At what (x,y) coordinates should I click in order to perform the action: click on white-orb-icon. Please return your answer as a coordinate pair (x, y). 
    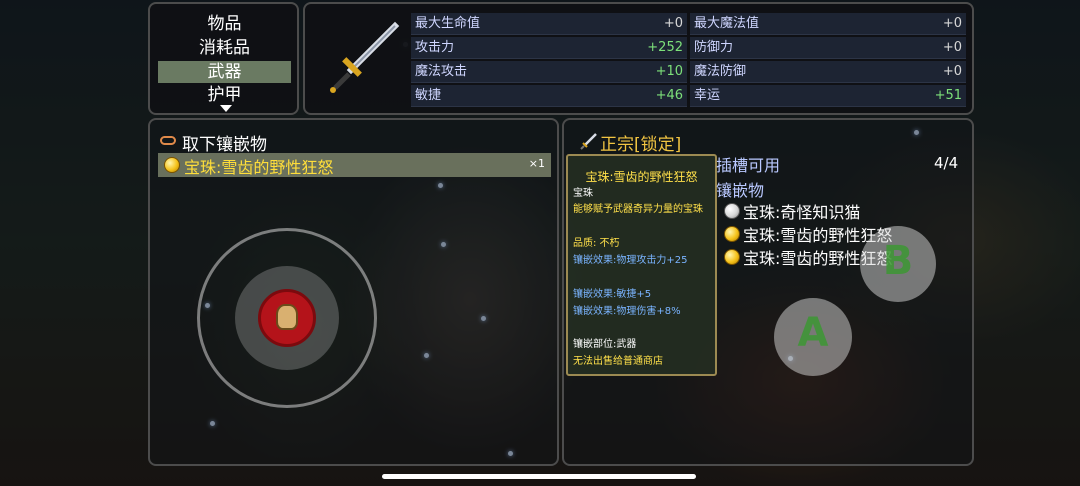
    Looking at the image, I should click on (732, 211).